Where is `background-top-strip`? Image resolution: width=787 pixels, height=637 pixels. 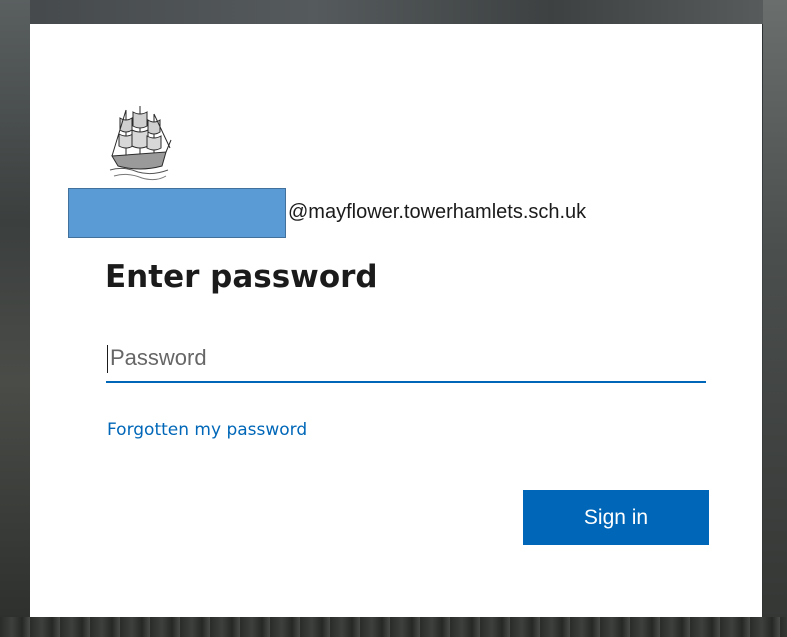
background-top-strip is located at coordinates (393, 12).